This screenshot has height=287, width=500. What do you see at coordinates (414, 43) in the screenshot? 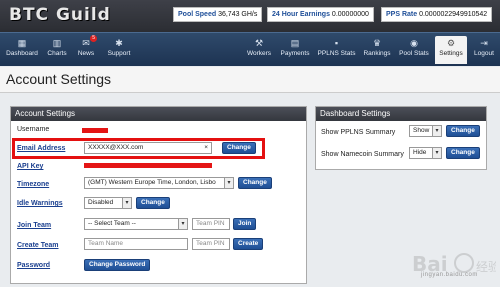
I see `pool-icon: ◉` at bounding box center [414, 43].